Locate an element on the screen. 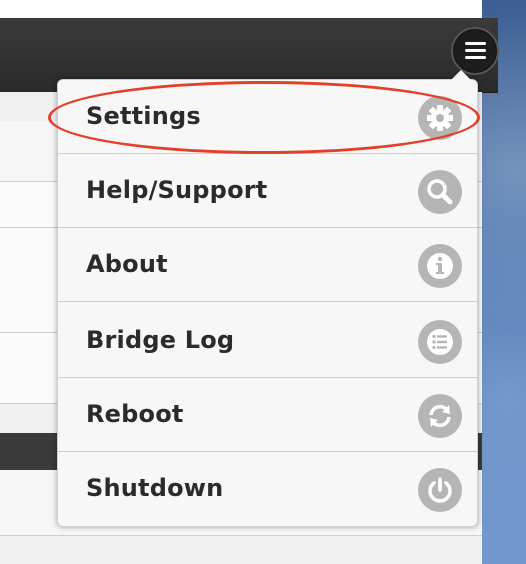  gear-icon is located at coordinates (440, 118).